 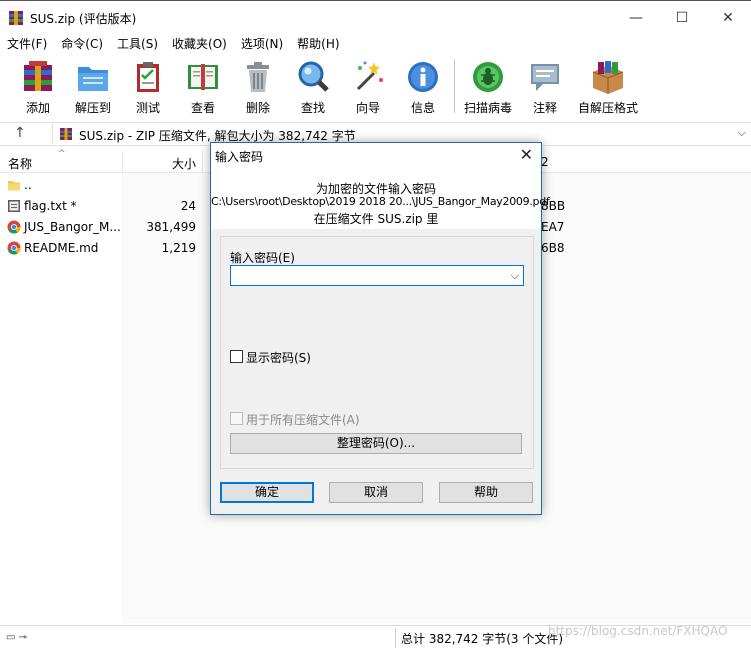 I want to click on menu-options: 选项(N), so click(x=262, y=44).